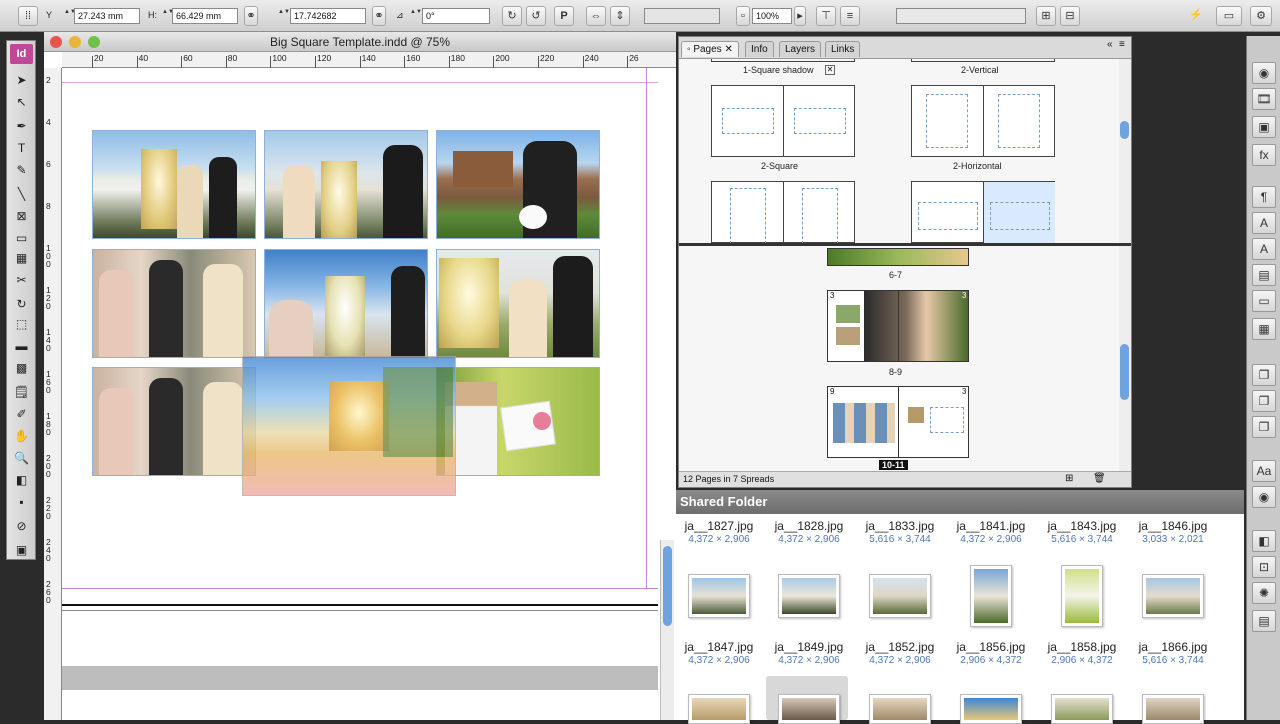  Describe the element at coordinates (1082, 526) in the screenshot. I see `file-name: ja__1843.jpg` at that location.